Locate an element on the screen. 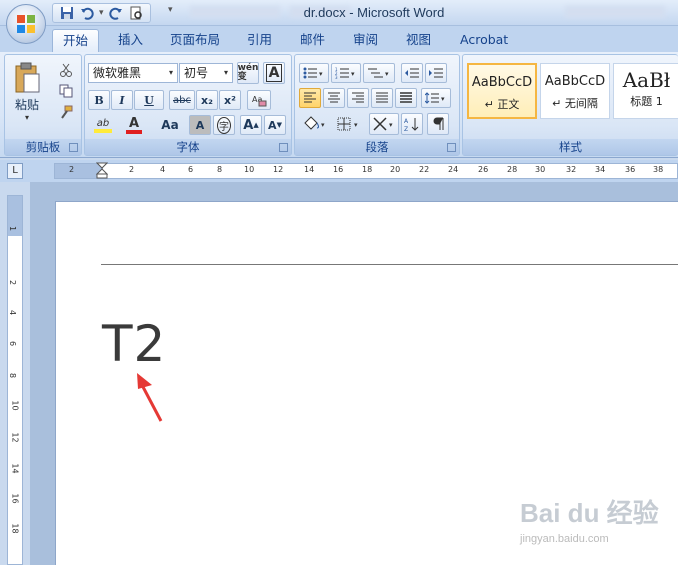 This screenshot has width=678, height=565. ruler-number: 22 is located at coordinates (424, 169).